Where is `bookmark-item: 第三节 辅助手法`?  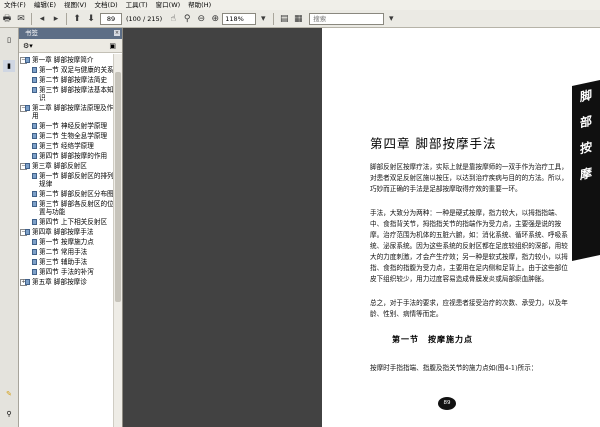 bookmark-item: 第三节 辅助手法 is located at coordinates (66, 262).